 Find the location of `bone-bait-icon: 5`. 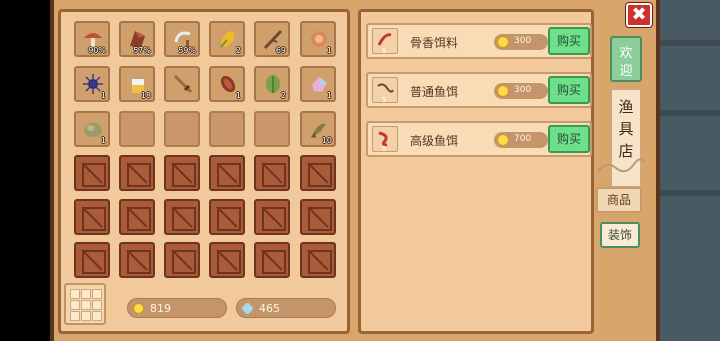

bone-bait-icon: 5 is located at coordinates (385, 41).